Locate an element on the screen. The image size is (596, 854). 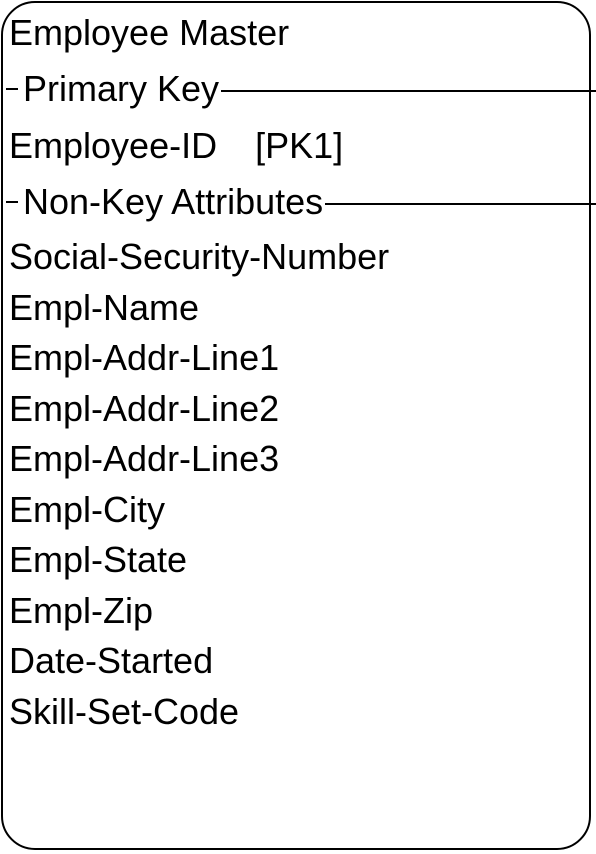
attribute-empl-addr-line1: Empl-Addr-Line1 is located at coordinates (144, 358).